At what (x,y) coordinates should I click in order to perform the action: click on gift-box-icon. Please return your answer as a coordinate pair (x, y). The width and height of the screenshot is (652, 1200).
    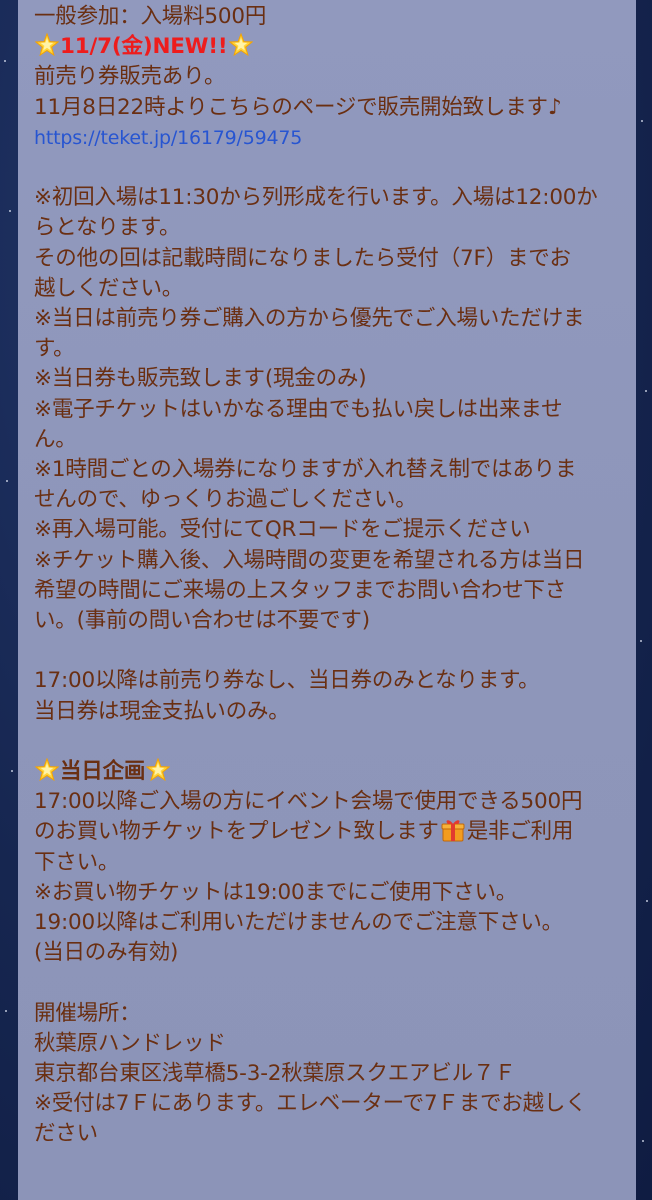
    Looking at the image, I should click on (453, 831).